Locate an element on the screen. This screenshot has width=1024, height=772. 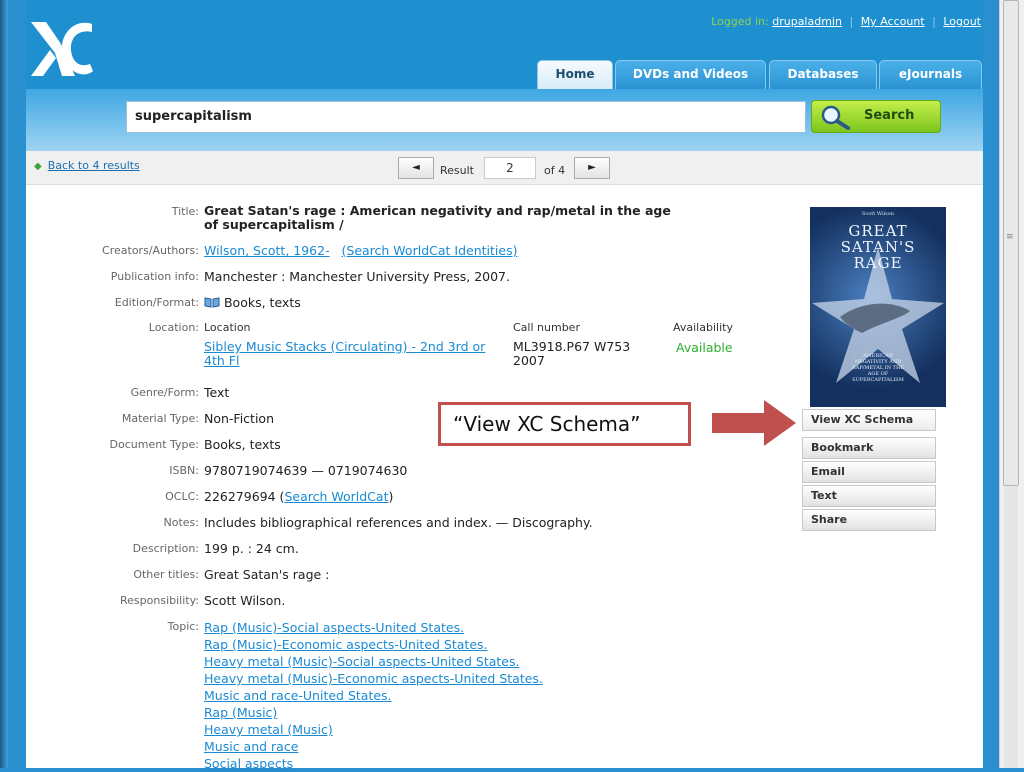
my-account-link: My Account is located at coordinates (893, 21).